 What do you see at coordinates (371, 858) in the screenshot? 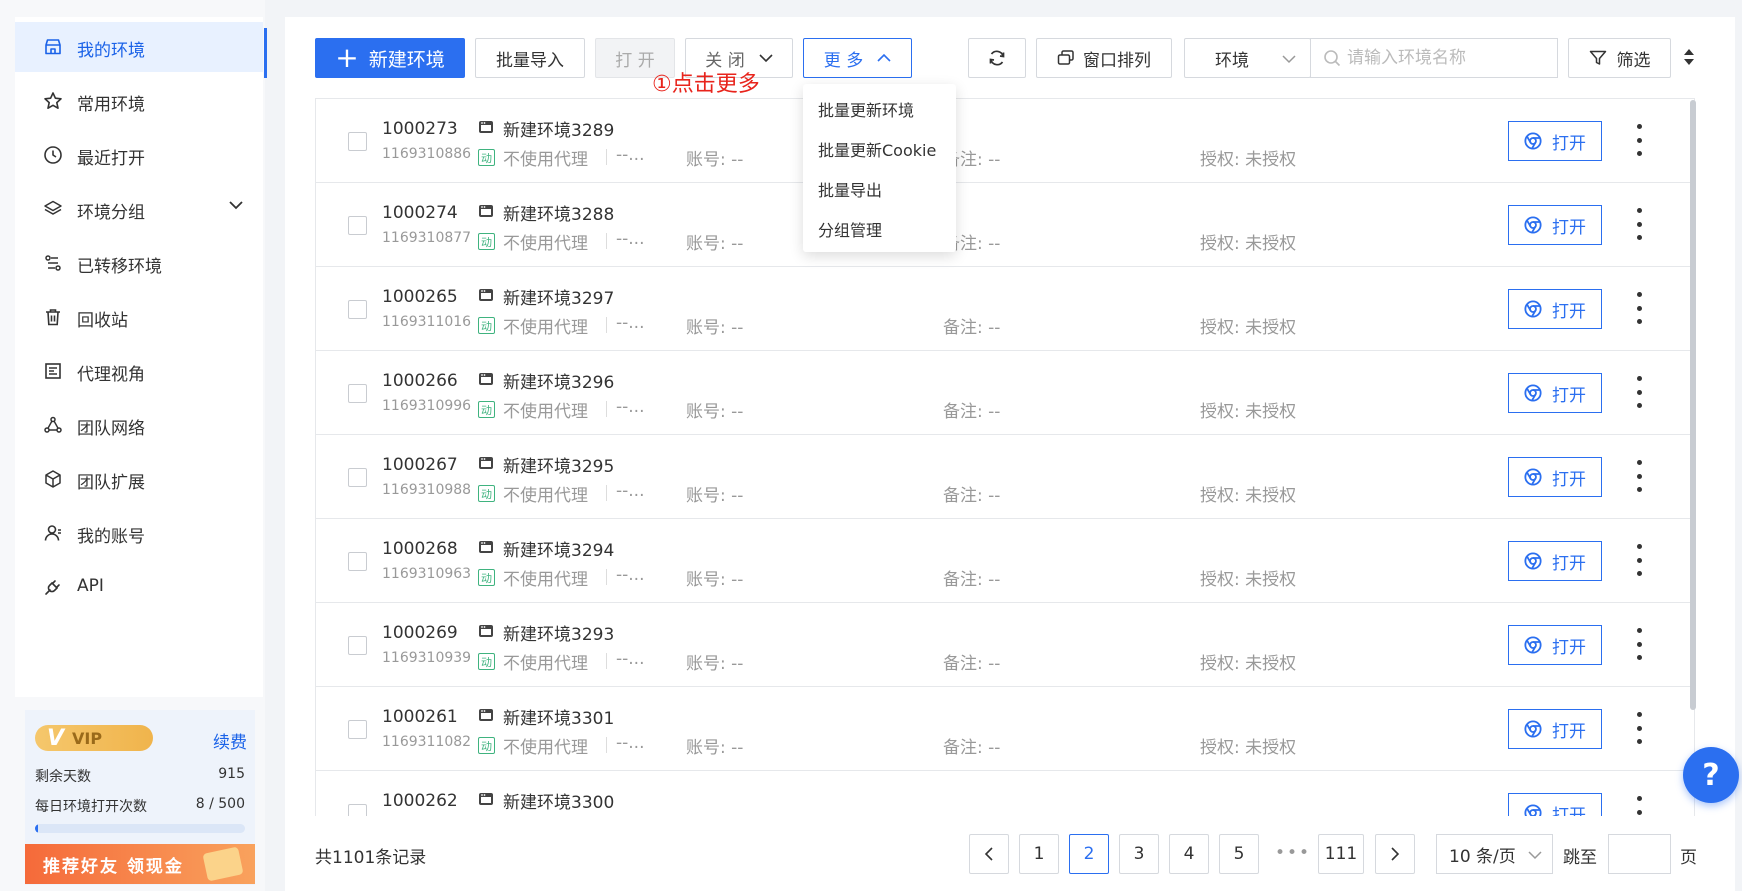
I see `total-records: 共1101条记录` at bounding box center [371, 858].